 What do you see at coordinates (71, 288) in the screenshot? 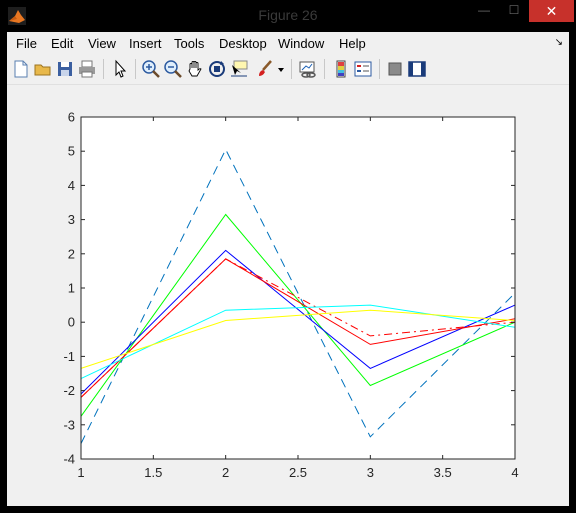
I see `y-tick-label: 1` at bounding box center [71, 288].